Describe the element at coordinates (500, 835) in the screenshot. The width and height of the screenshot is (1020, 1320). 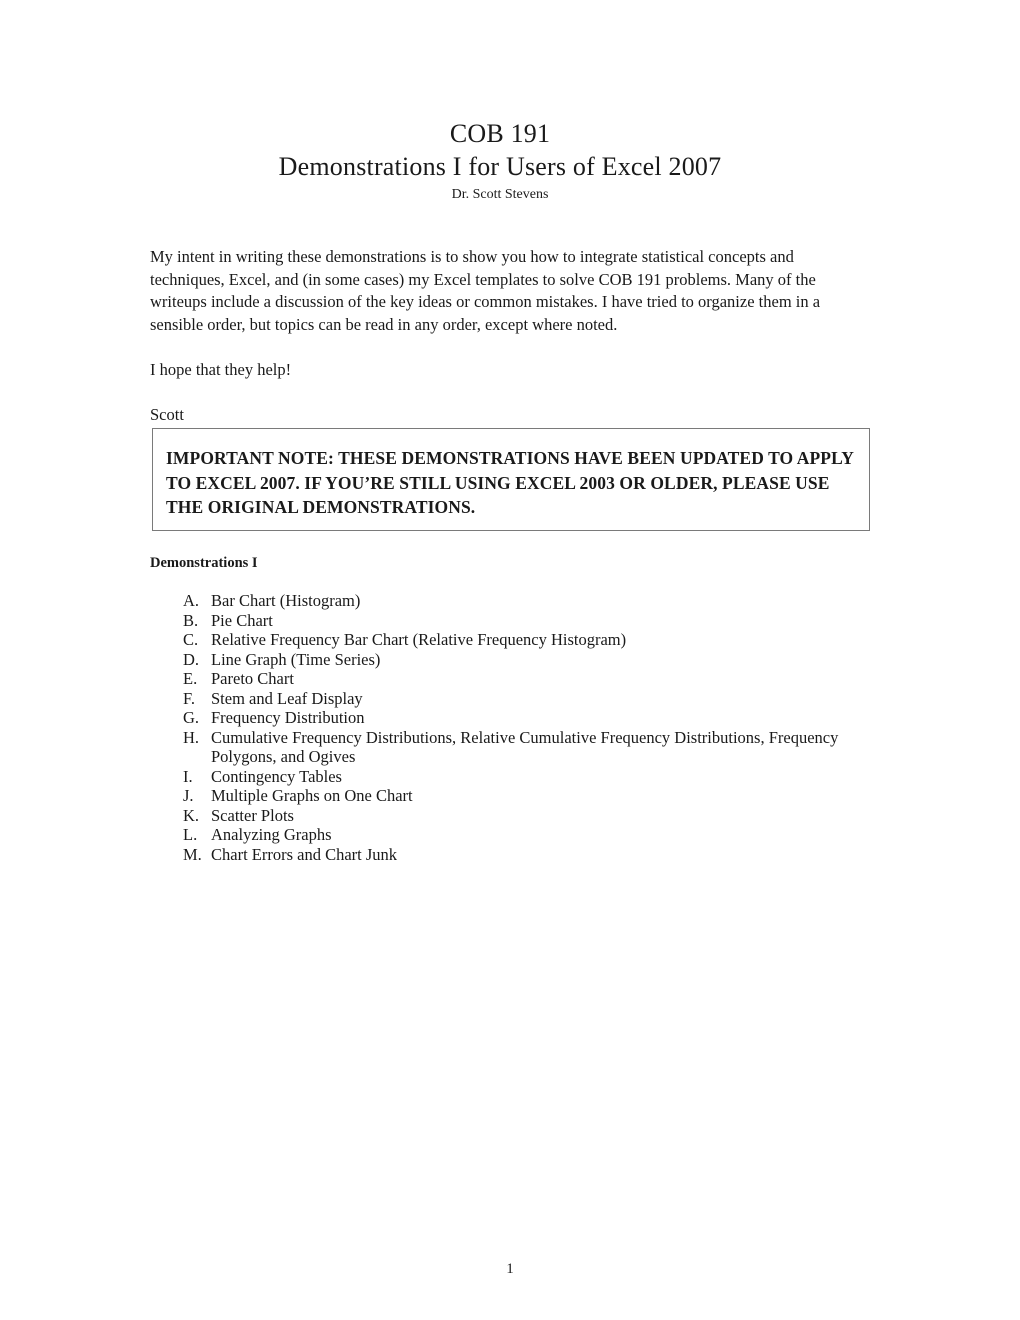
I see `list-item: L. Analyzing Graphs` at that location.